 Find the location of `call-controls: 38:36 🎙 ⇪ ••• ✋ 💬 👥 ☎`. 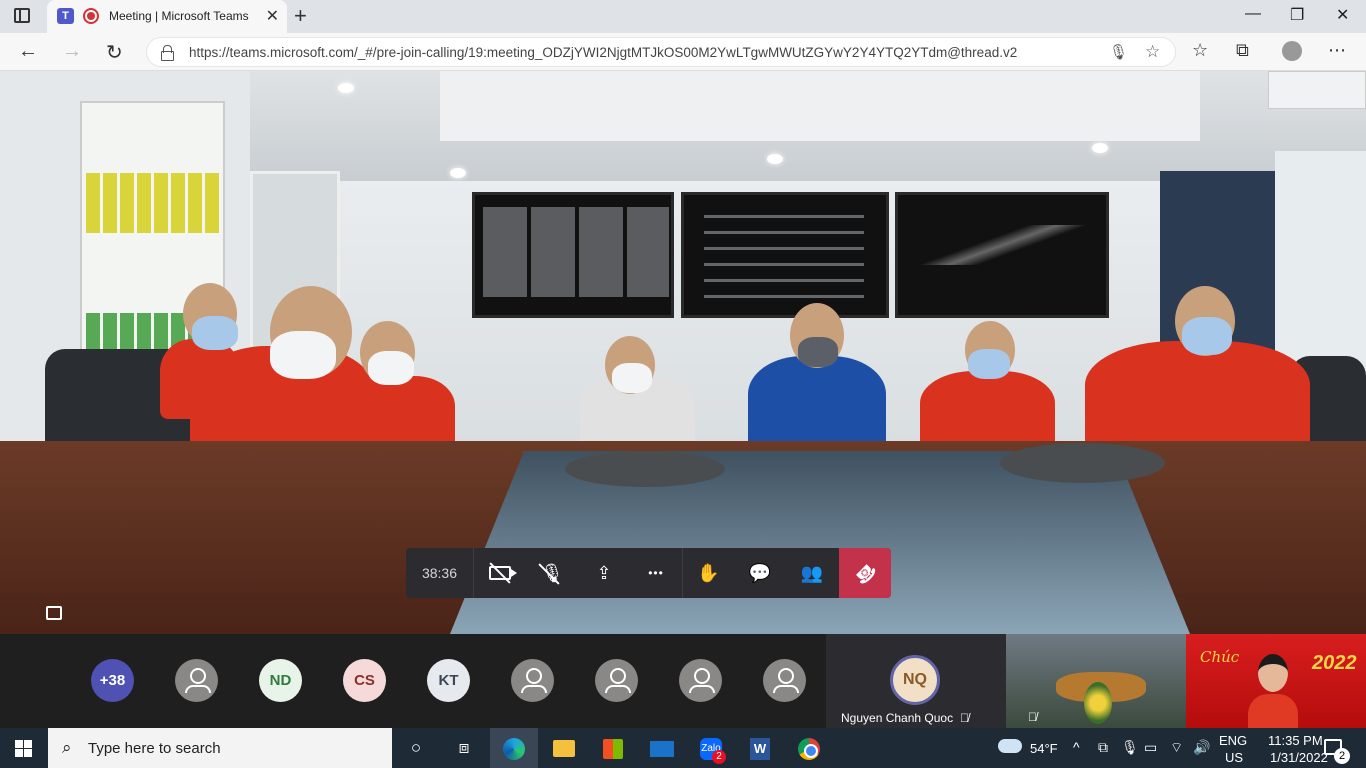

call-controls: 38:36 🎙 ⇪ ••• ✋ 💬 👥 ☎ is located at coordinates (648, 573).